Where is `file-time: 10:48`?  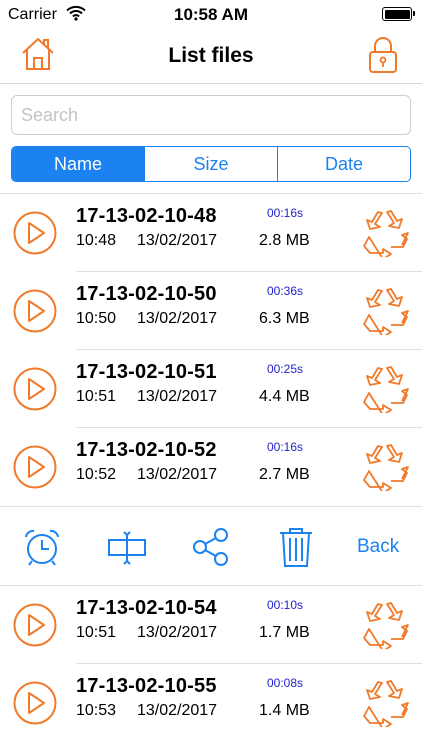 file-time: 10:48 is located at coordinates (96, 240).